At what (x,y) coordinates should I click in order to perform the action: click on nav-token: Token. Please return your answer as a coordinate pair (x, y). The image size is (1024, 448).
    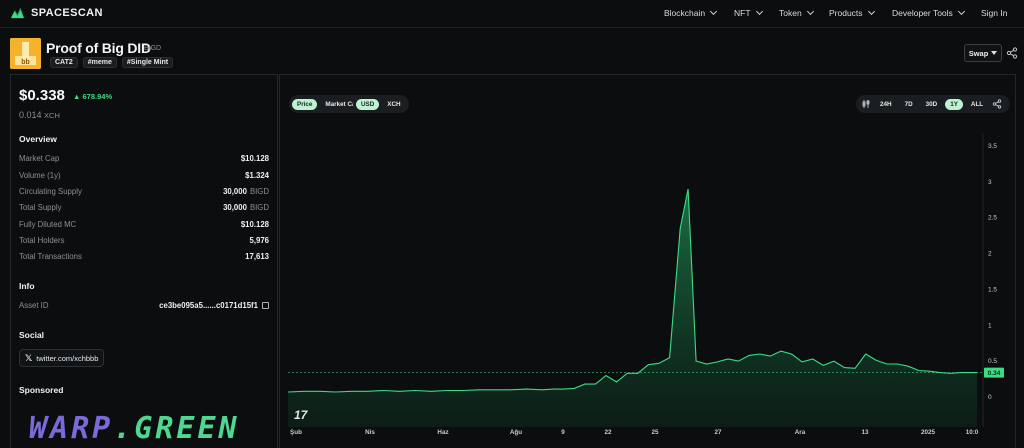
    Looking at the image, I should click on (796, 12).